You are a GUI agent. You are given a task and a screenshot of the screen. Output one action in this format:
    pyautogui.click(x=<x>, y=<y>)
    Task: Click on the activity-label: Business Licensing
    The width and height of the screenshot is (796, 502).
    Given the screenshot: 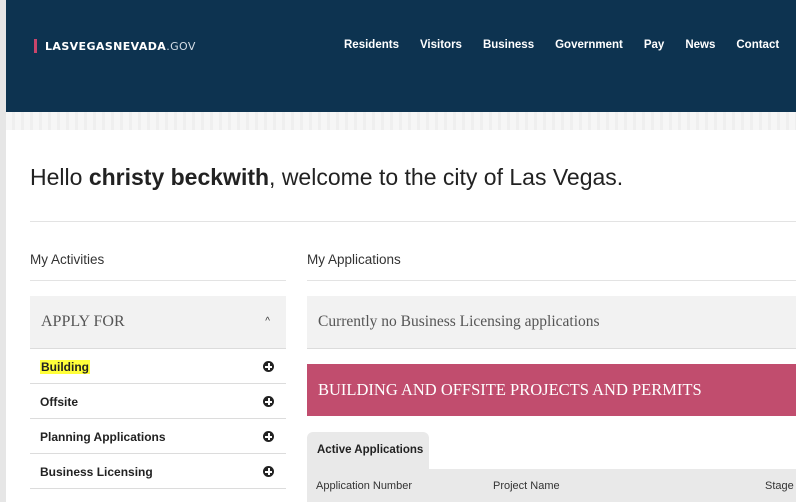 What is the action you would take?
    pyautogui.click(x=96, y=472)
    